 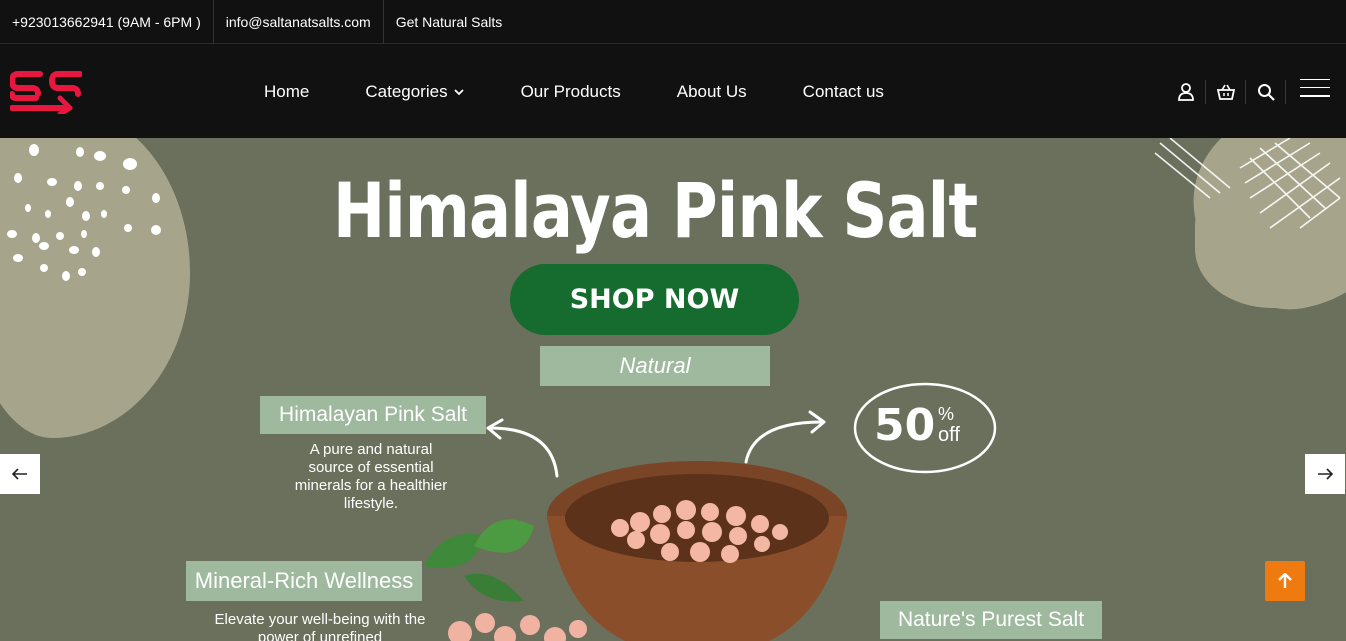 I want to click on nav-our-products: Our Products, so click(x=571, y=92).